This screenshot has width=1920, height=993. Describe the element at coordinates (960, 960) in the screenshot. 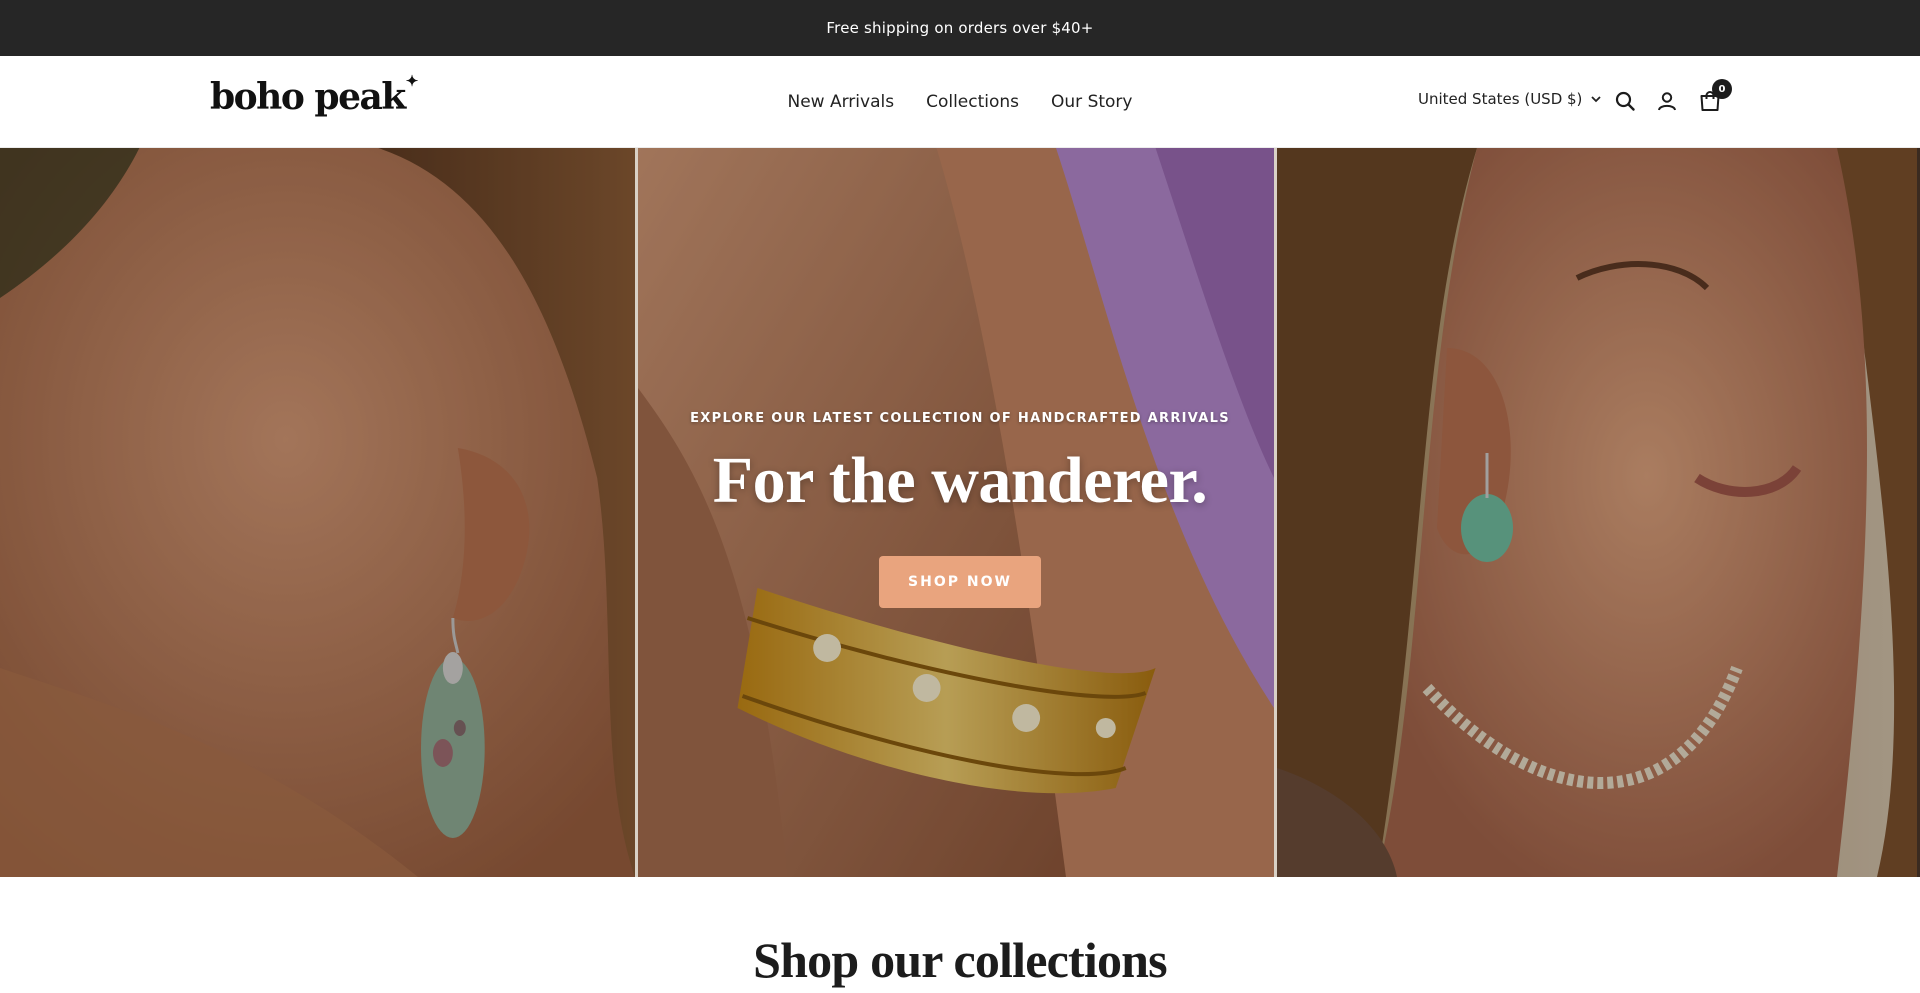

I see `collections-heading: Shop our collections` at that location.